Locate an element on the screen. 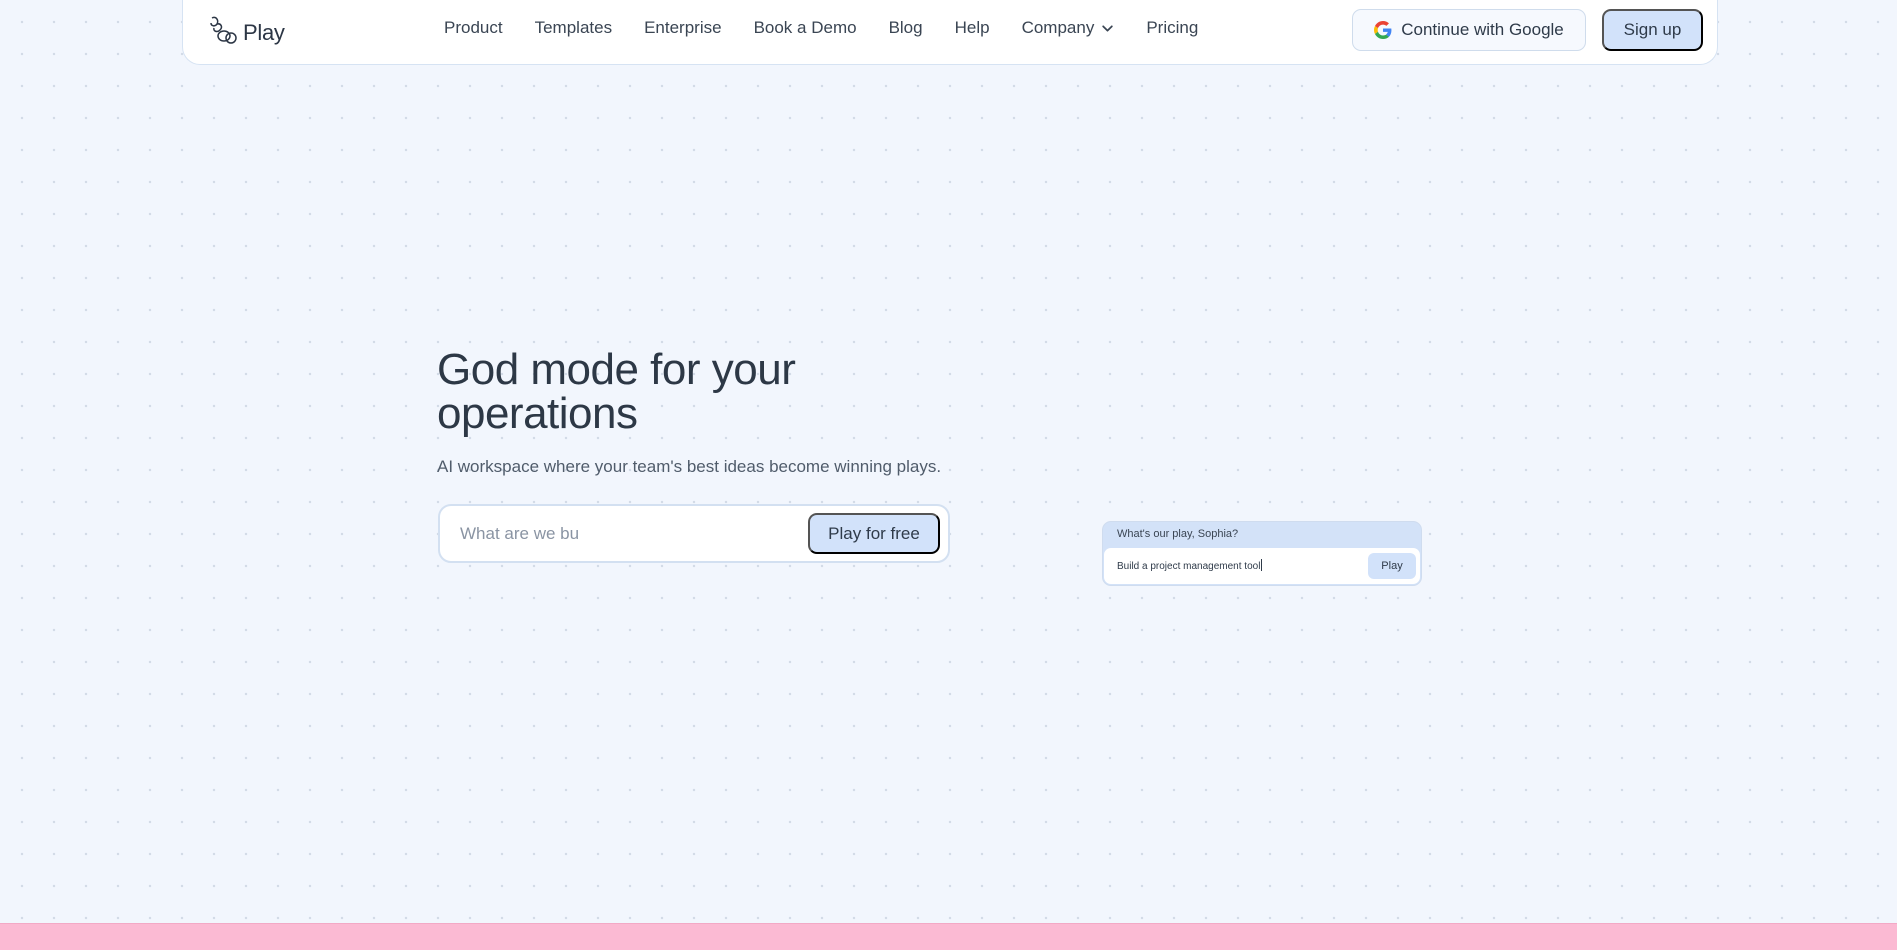  brand-logo-link: Play is located at coordinates (246, 32).